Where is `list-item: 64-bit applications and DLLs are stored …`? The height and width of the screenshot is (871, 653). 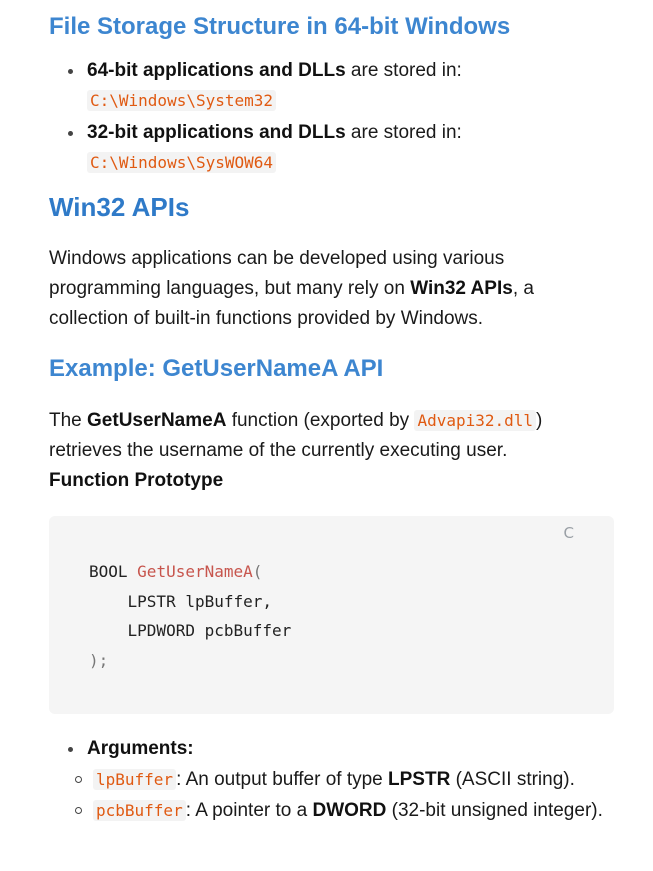
list-item: 64-bit applications and DLLs are stored … is located at coordinates (331, 86).